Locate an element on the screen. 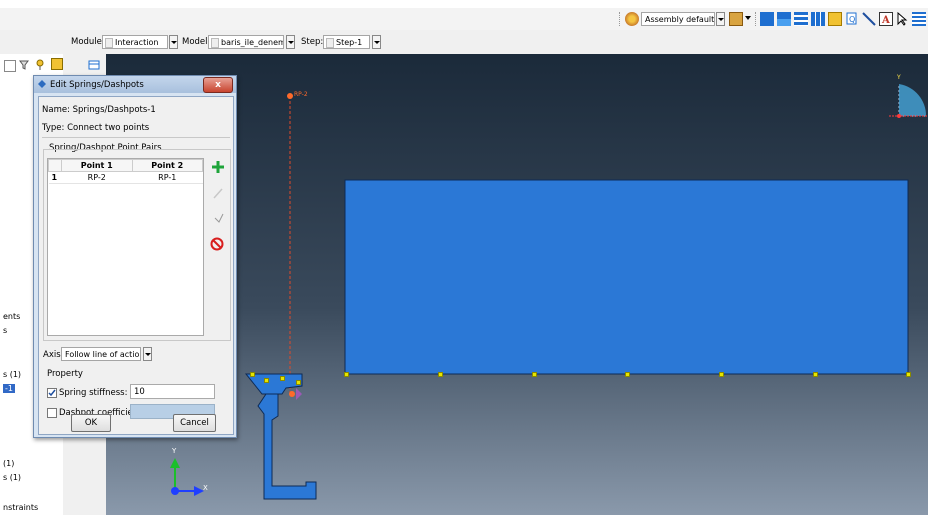 The image size is (928, 515). axis-value: Follow line of action is located at coordinates (103, 354).